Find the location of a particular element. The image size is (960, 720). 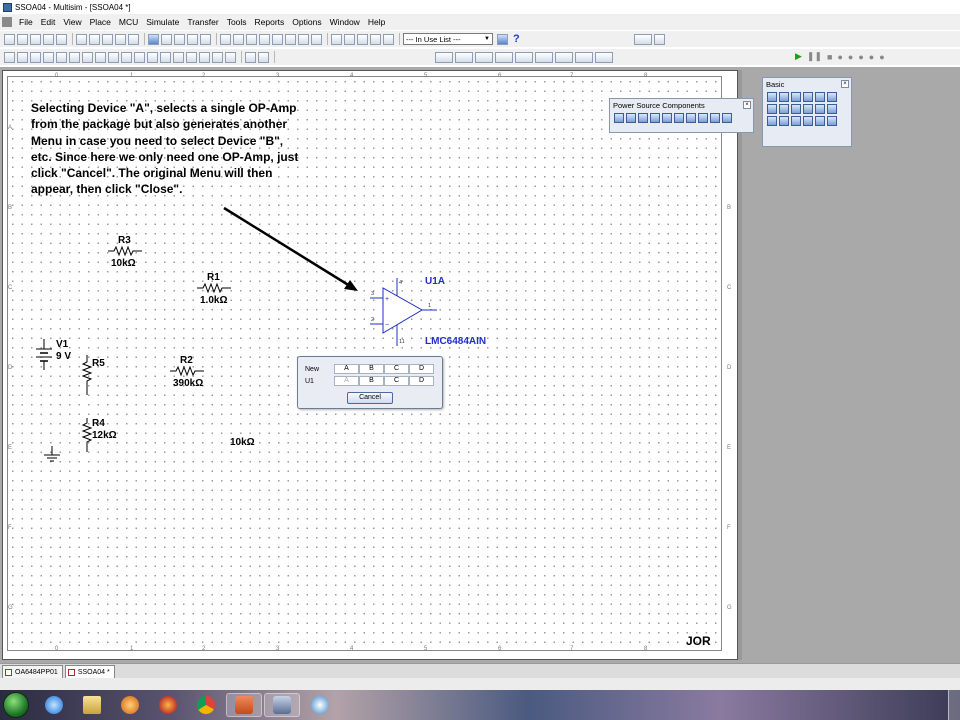

tab-label: SSOA04 * is located at coordinates (93, 672).